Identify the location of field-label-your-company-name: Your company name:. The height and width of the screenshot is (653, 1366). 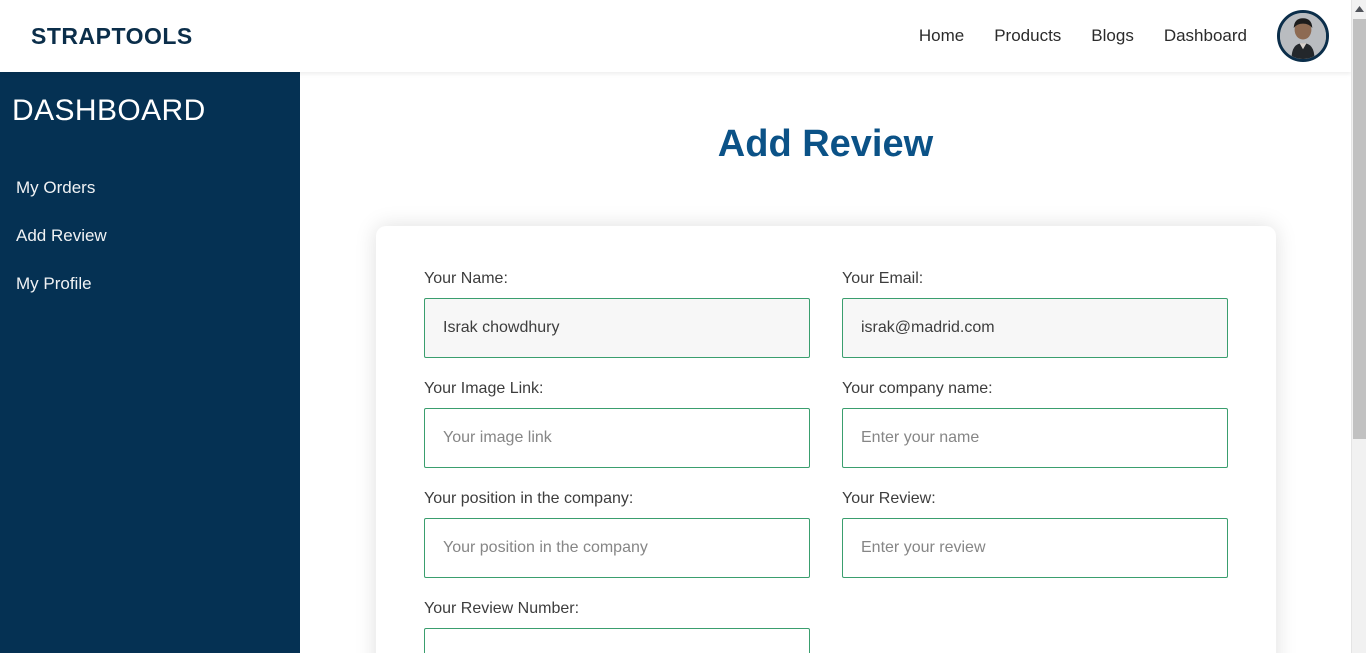
(917, 388).